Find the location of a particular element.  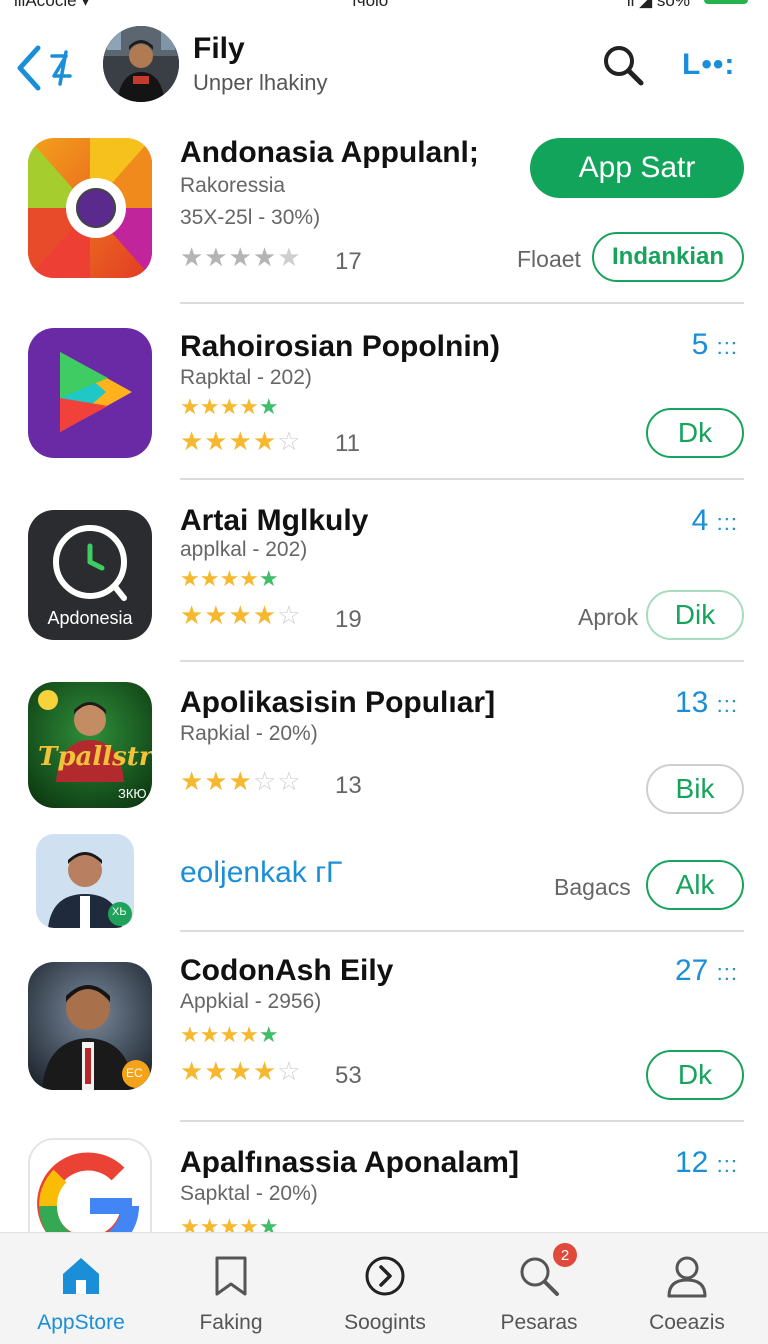

rank-label: 12 ::: is located at coordinates (706, 1163).